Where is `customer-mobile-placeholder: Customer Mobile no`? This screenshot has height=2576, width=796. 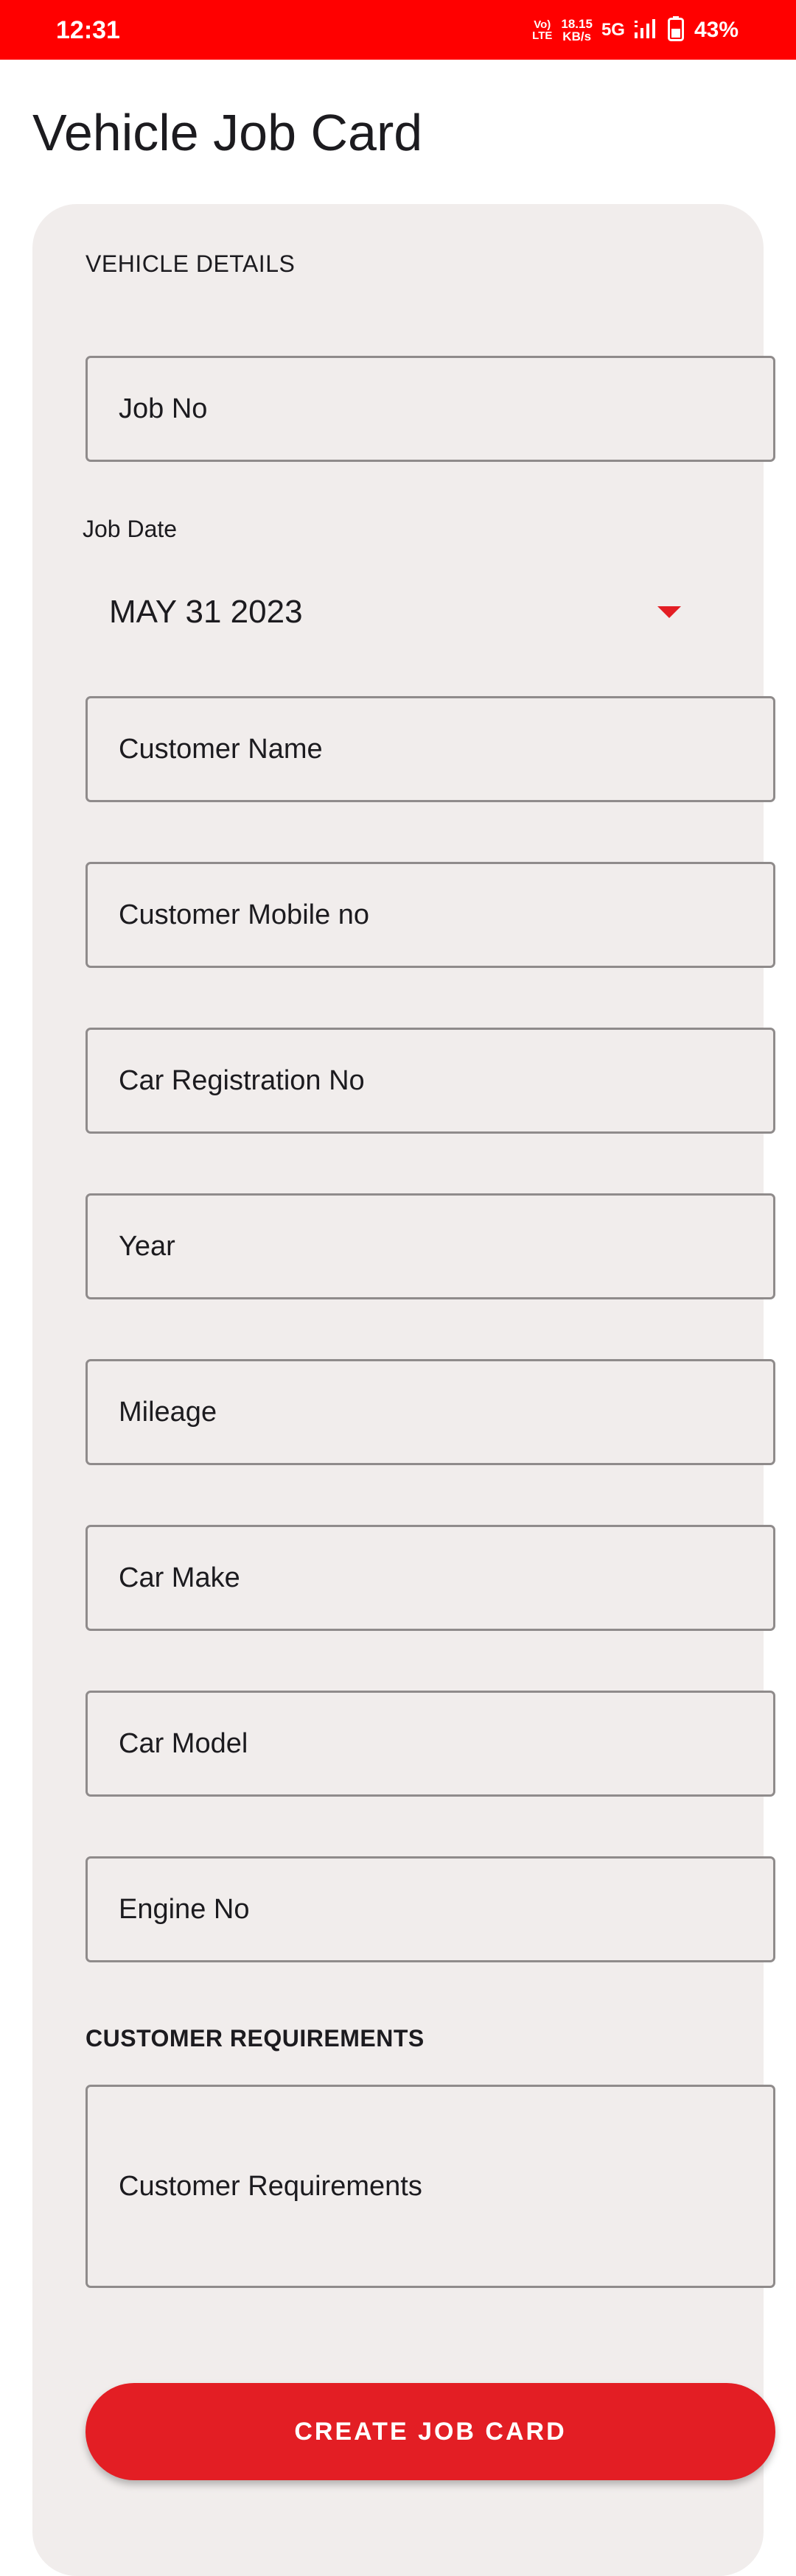
customer-mobile-placeholder: Customer Mobile no is located at coordinates (244, 914).